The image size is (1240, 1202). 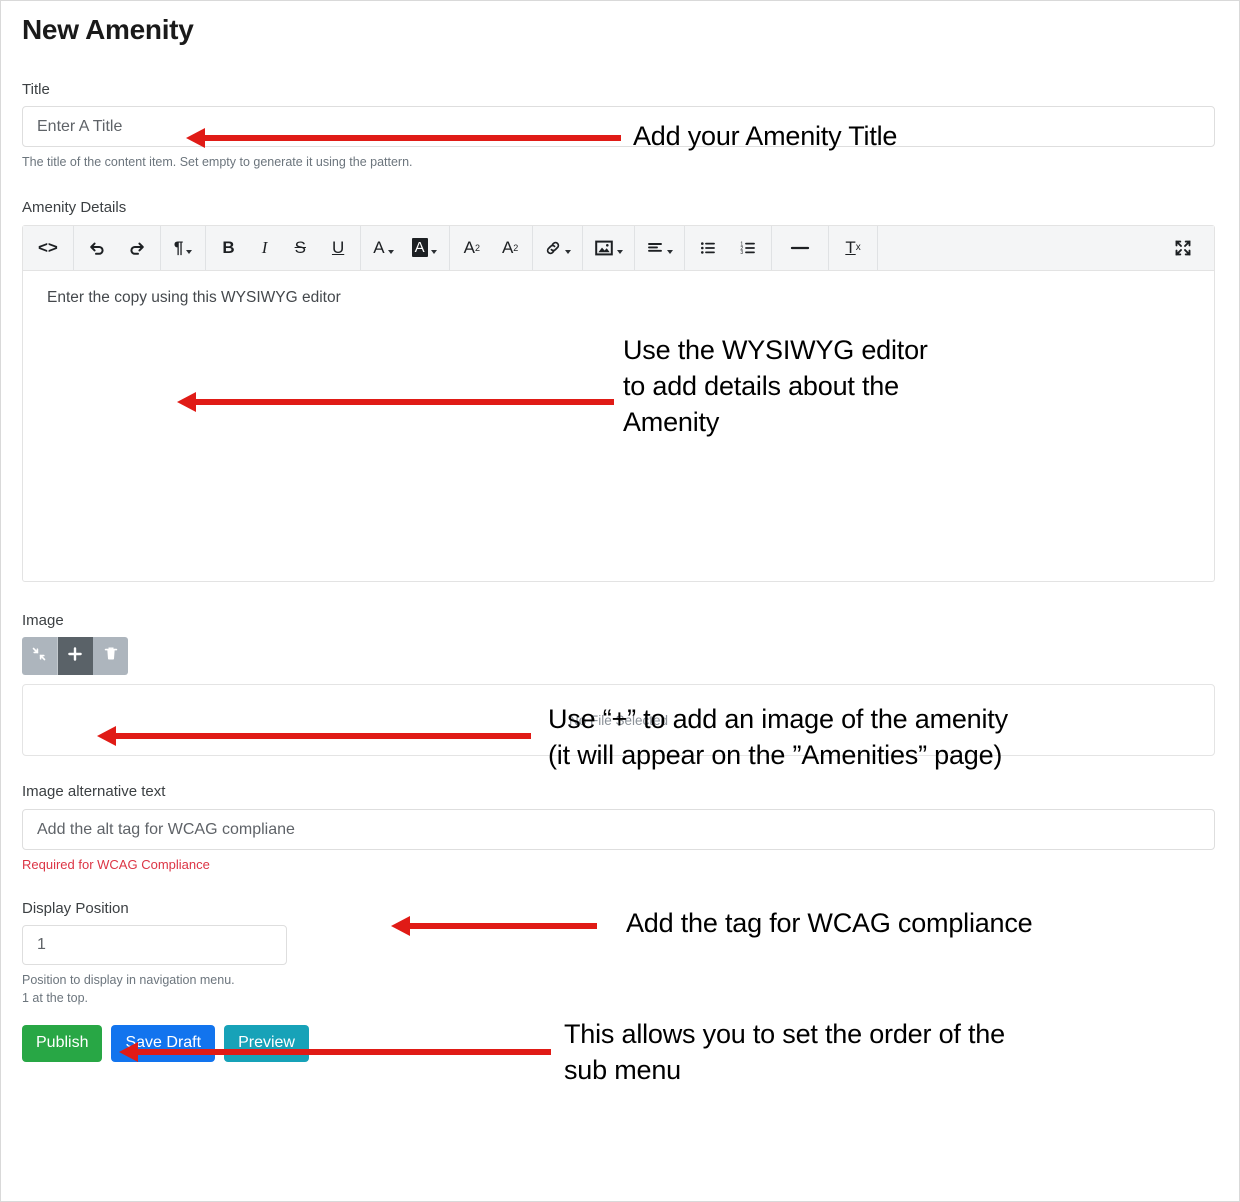 What do you see at coordinates (43, 620) in the screenshot?
I see `image-label: Image` at bounding box center [43, 620].